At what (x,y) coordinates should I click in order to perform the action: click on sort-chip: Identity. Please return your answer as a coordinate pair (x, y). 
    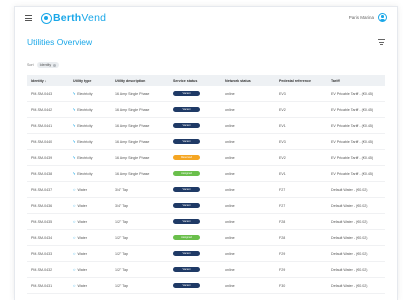
    Looking at the image, I should click on (48, 65).